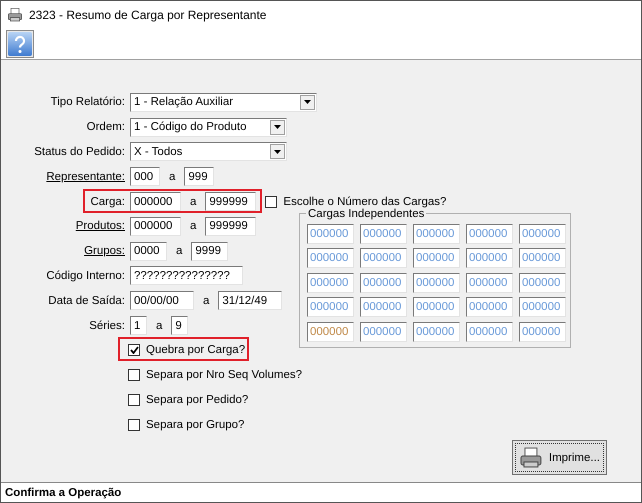 This screenshot has height=503, width=642. Describe the element at coordinates (106, 326) in the screenshot. I see `field-label: Séries:` at that location.